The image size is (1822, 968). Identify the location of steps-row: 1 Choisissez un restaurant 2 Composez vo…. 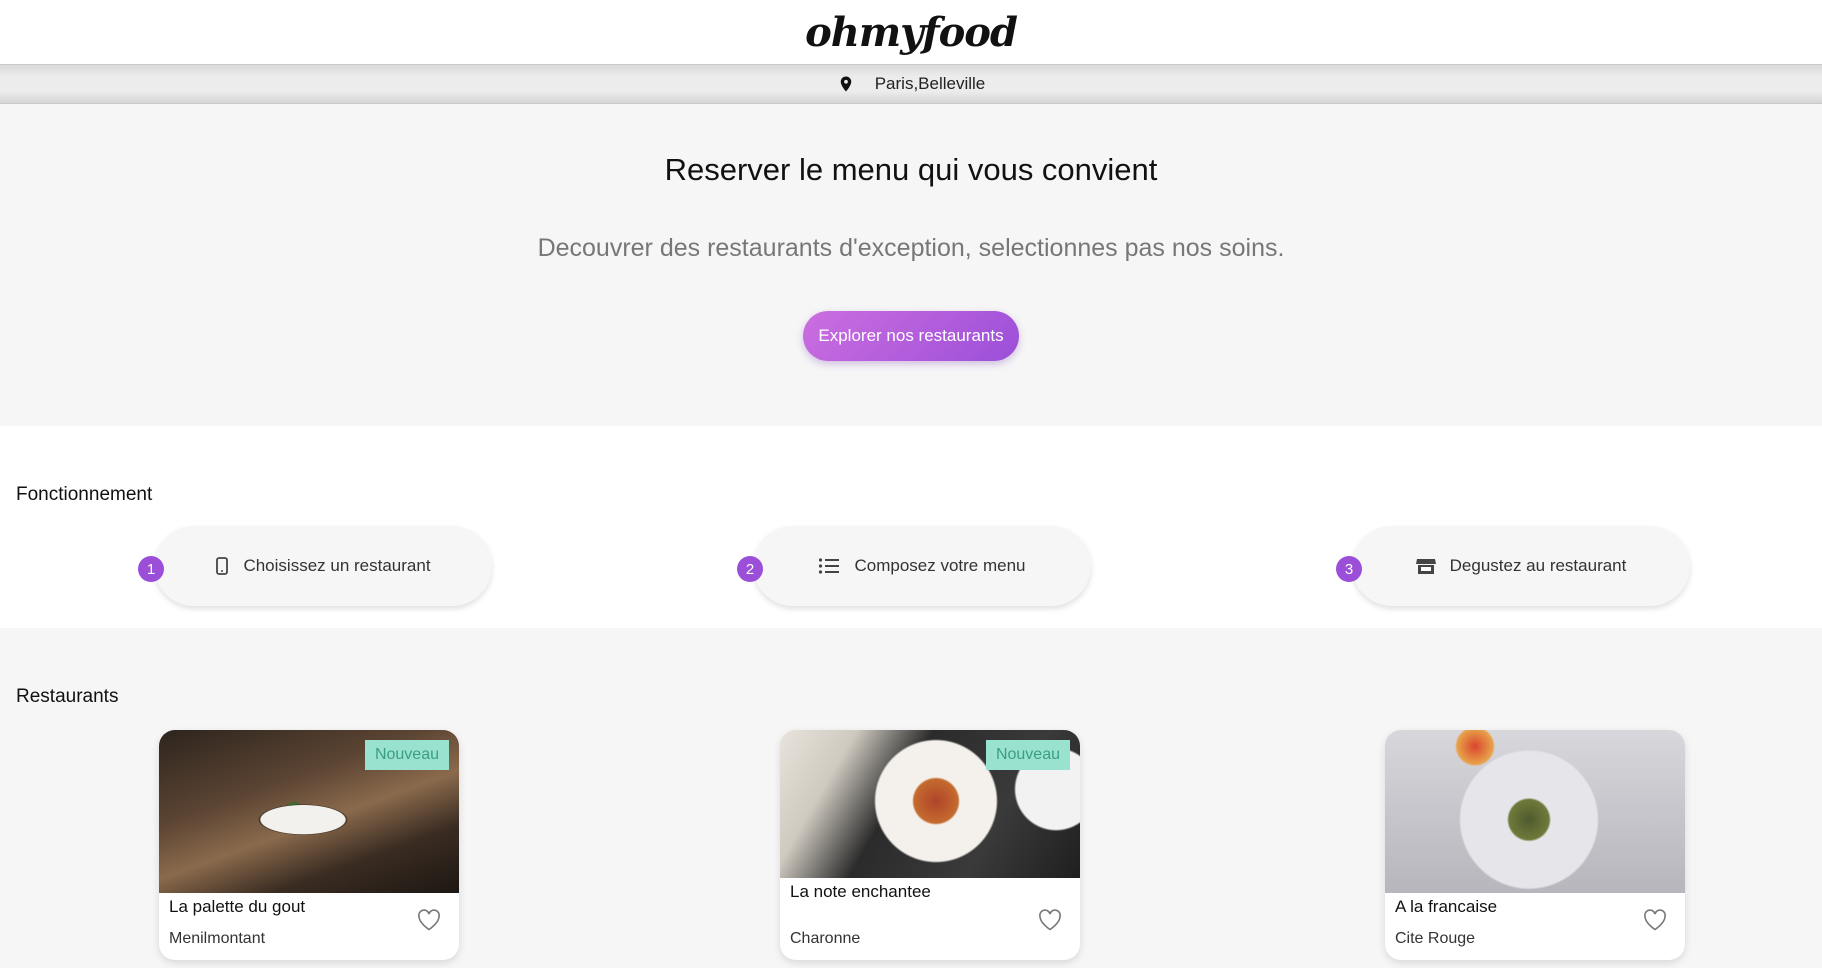
(911, 556).